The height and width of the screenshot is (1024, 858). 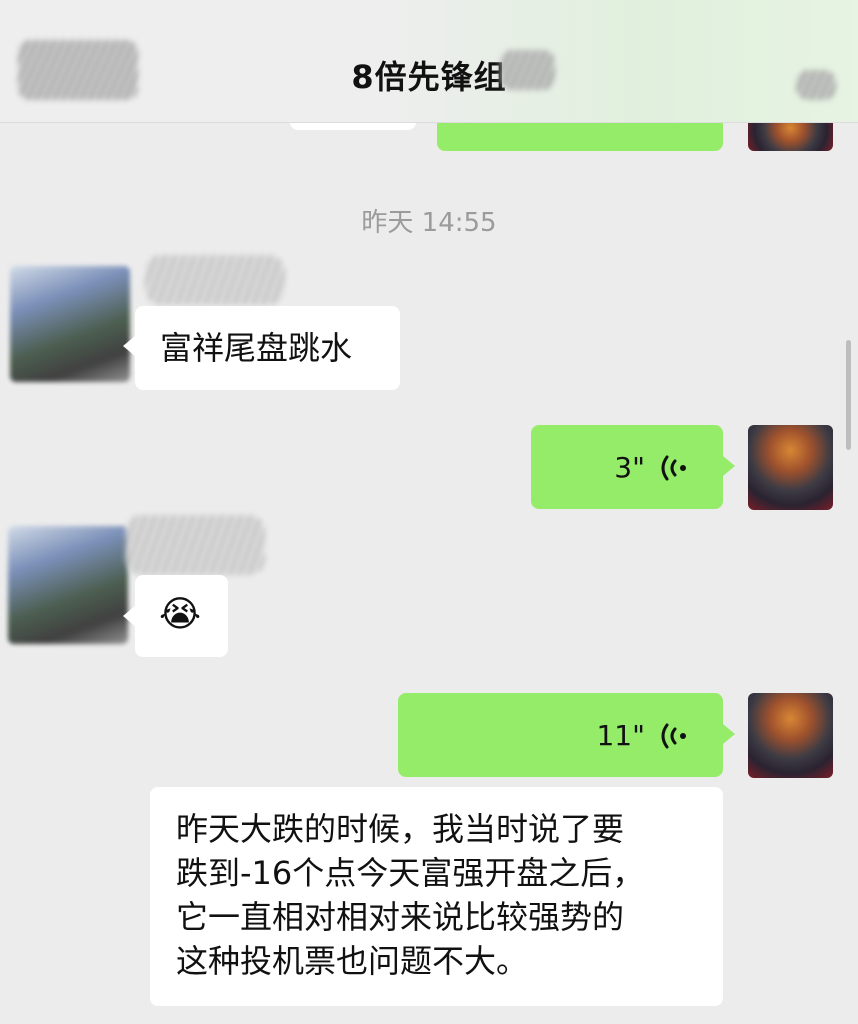 I want to click on transcription-line: 这种投机票也问题不大。, so click(x=352, y=961).